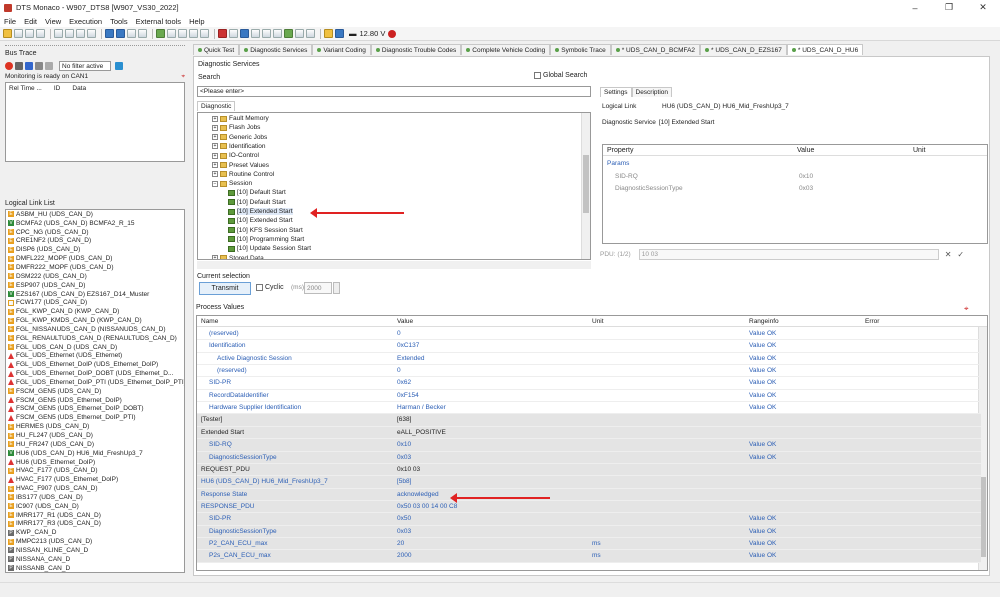 The width and height of the screenshot is (1000, 597). Describe the element at coordinates (235, 155) in the screenshot. I see `tree-folder: + IO-Control` at that location.